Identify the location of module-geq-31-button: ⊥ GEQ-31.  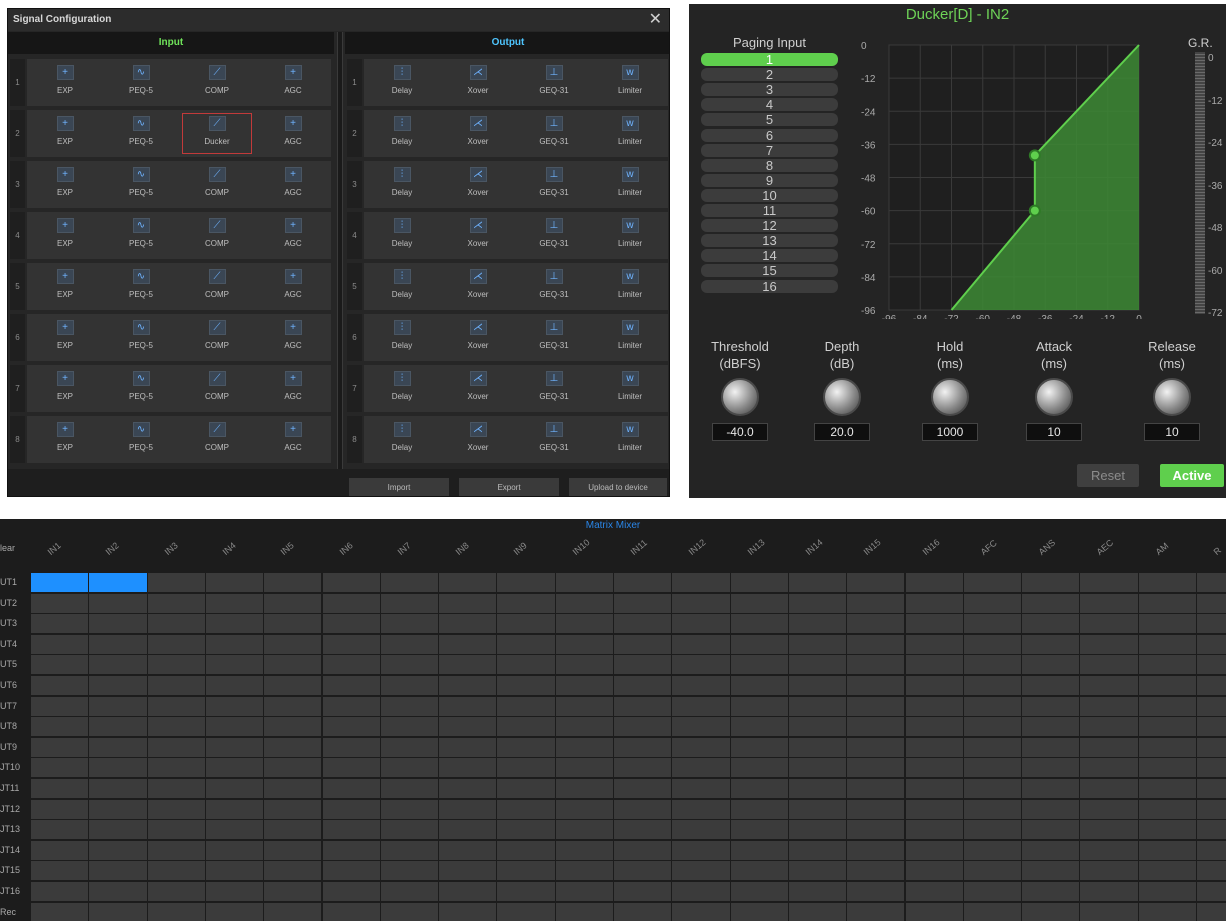
(554, 235).